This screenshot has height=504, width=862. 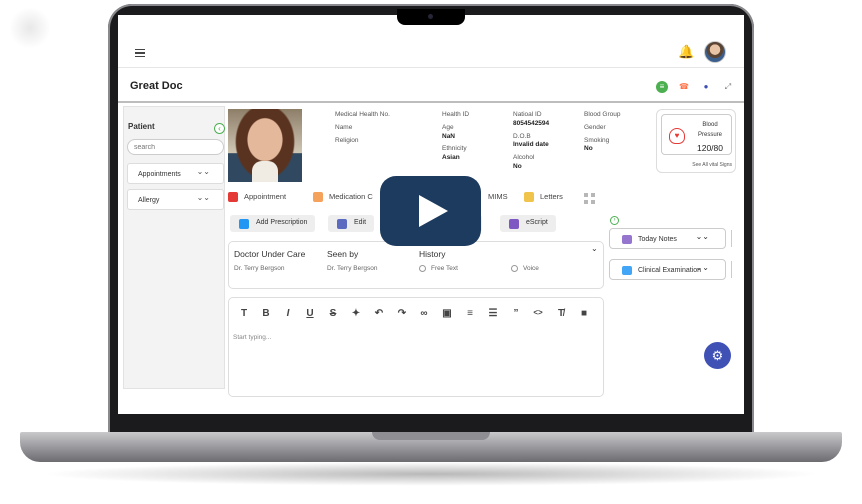 I want to click on sidebar-item-appointments: Appointments ⌄⌄, so click(x=175, y=173).